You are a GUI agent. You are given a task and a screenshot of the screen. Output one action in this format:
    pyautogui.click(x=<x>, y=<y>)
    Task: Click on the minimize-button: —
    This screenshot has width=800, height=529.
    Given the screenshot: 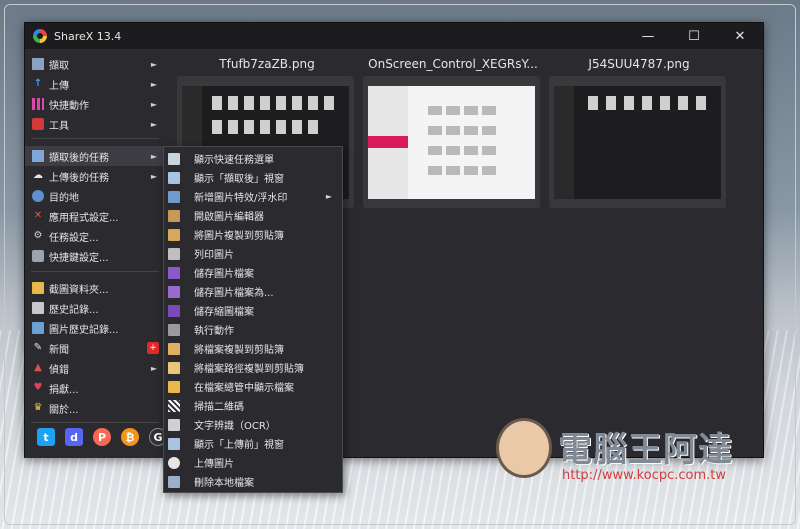 What is the action you would take?
    pyautogui.click(x=648, y=36)
    